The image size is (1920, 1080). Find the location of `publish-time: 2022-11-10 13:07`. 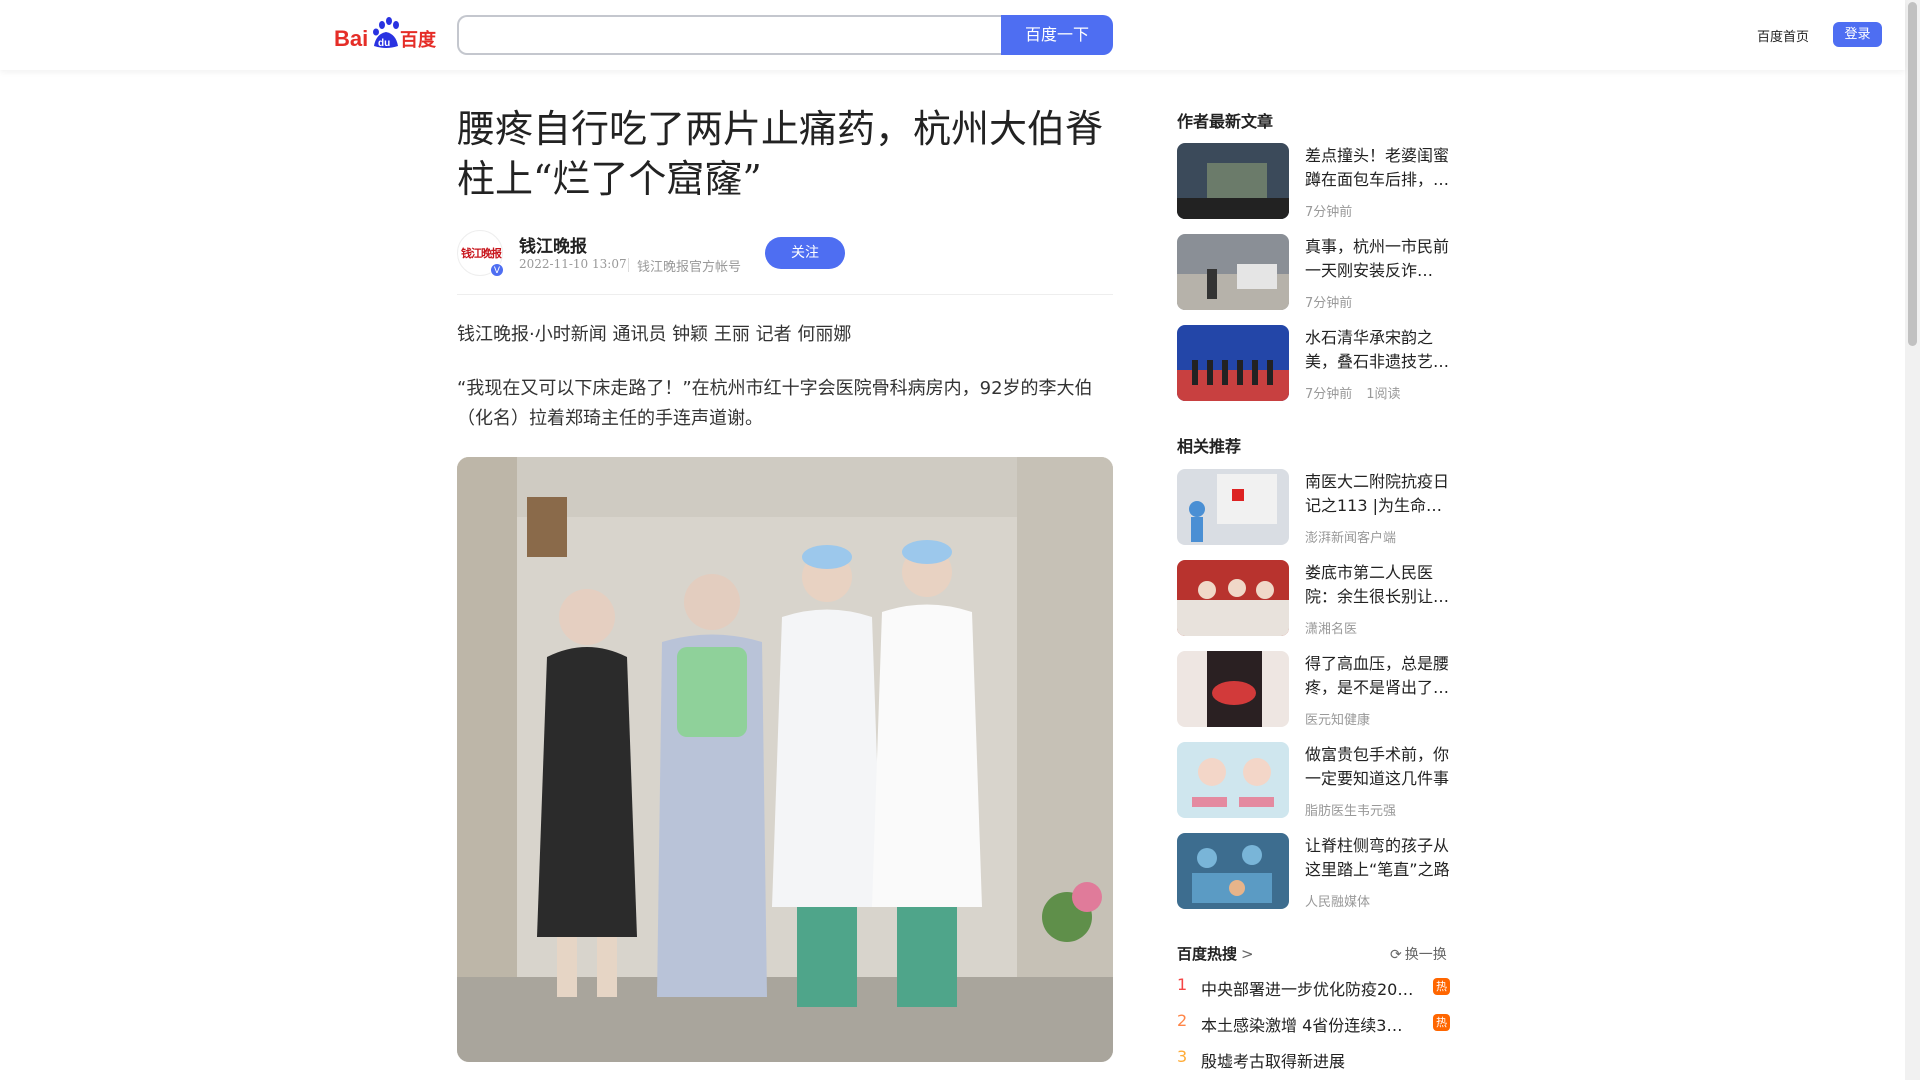

publish-time: 2022-11-10 13:07 is located at coordinates (573, 264).